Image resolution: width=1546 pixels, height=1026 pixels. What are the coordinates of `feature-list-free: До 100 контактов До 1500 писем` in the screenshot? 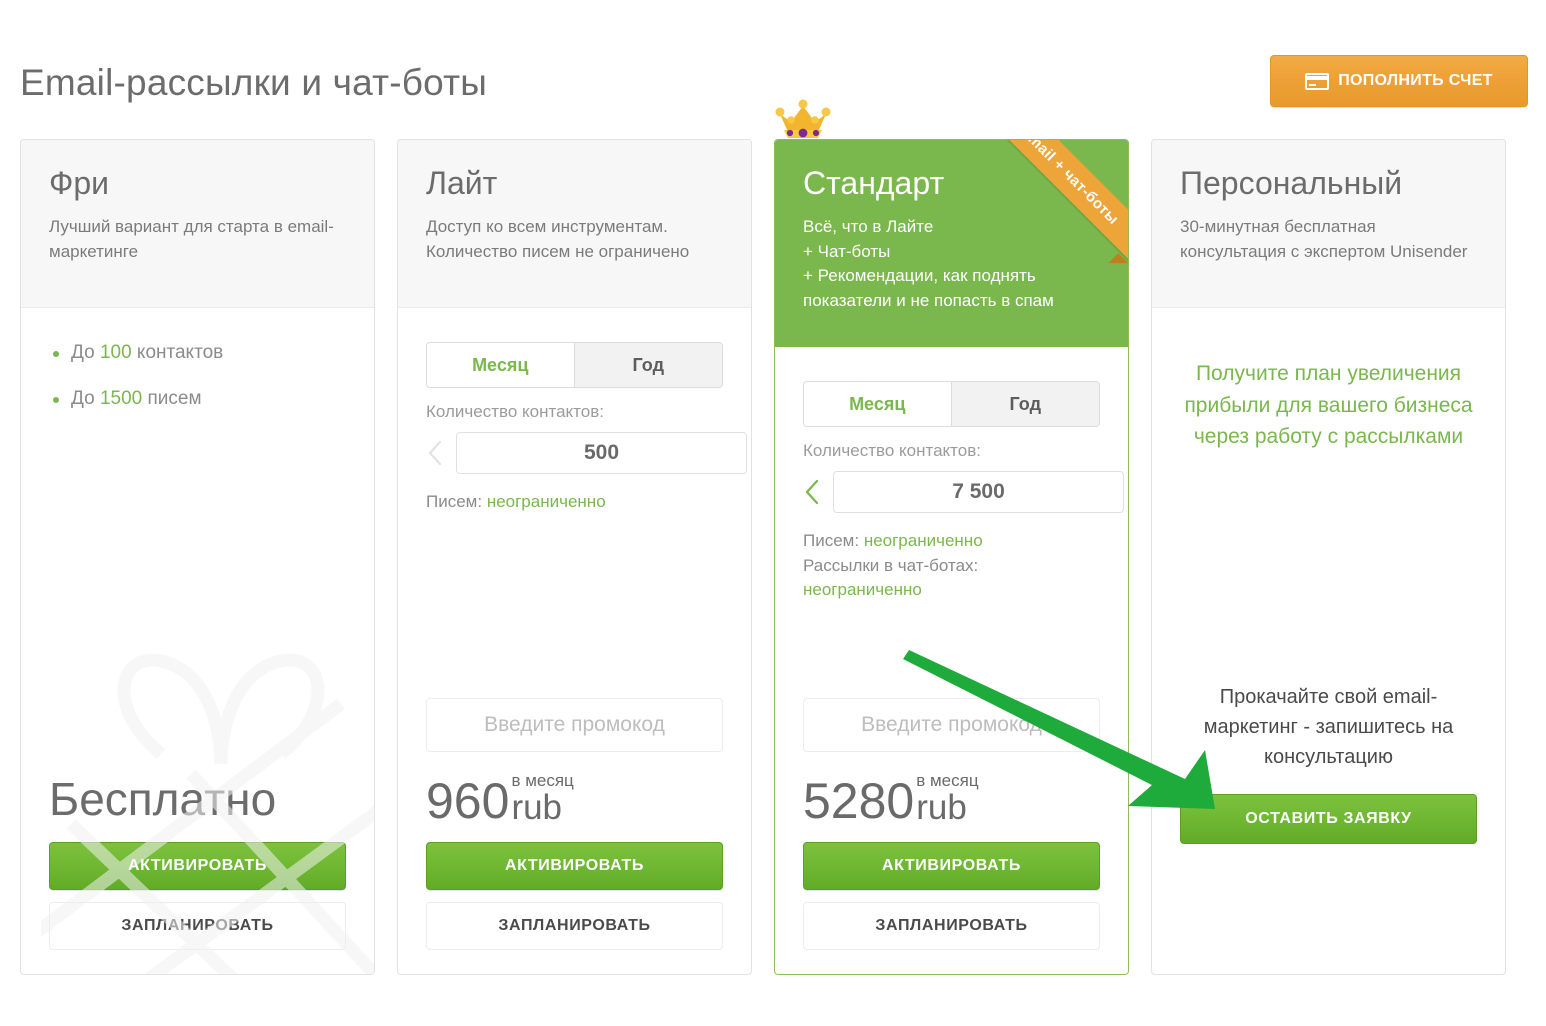 It's located at (197, 388).